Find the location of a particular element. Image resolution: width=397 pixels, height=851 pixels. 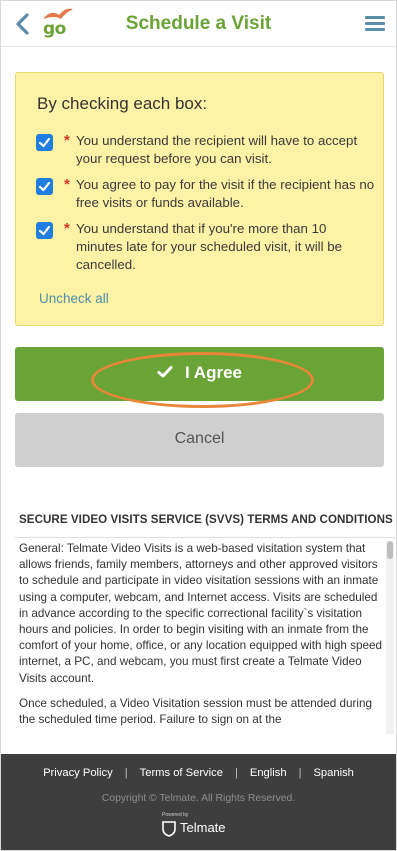

scrollbar-thumb is located at coordinates (390, 550).